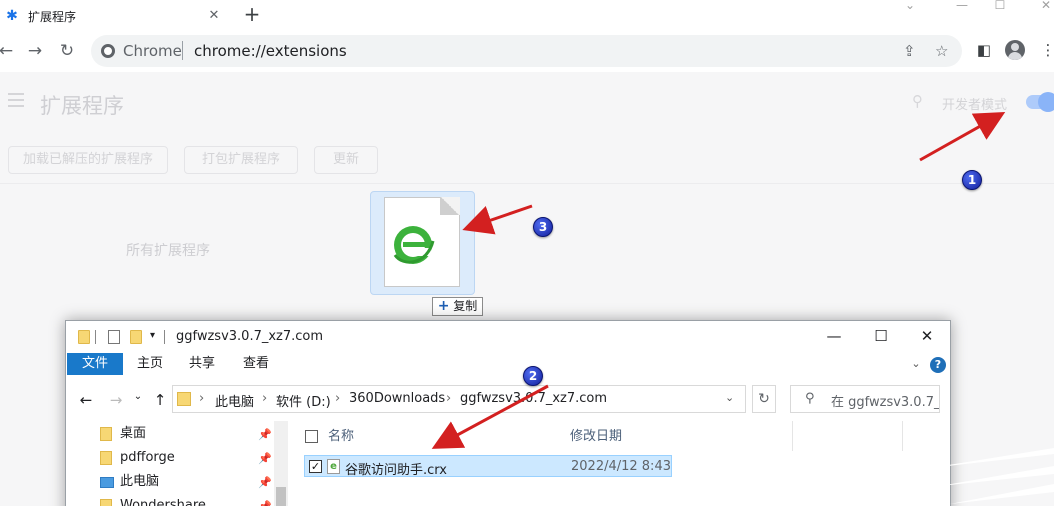 The width and height of the screenshot is (1054, 506). I want to click on explorer-back-icon: ←, so click(86, 400).